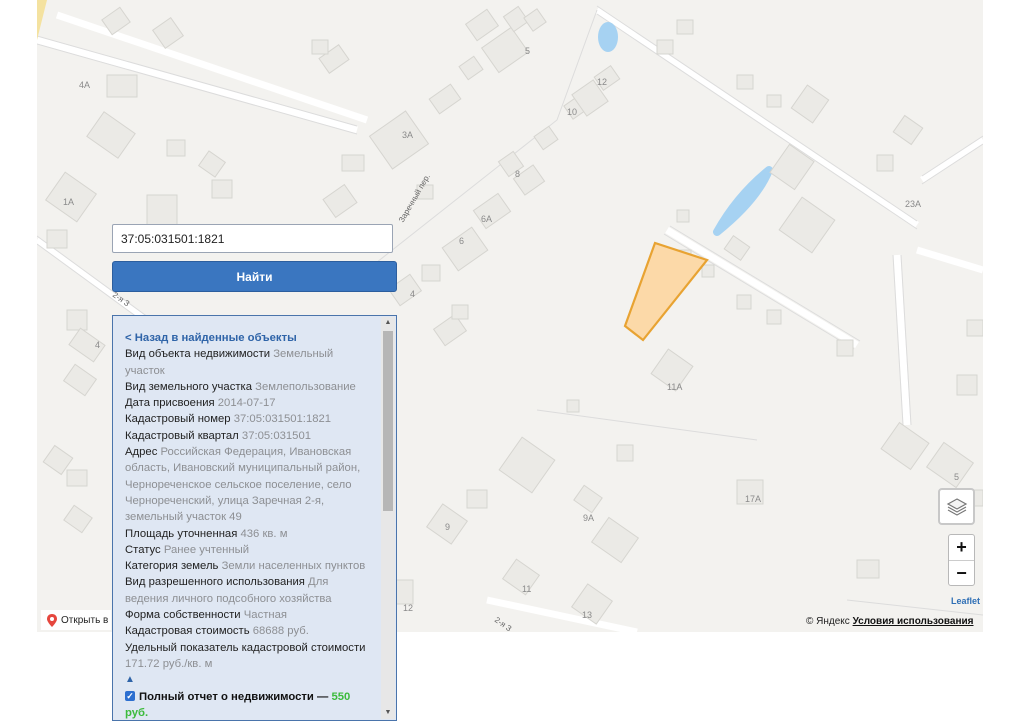 This screenshot has height=728, width=1023. I want to click on info-field: Статус Ранее учтенный, so click(247, 550).